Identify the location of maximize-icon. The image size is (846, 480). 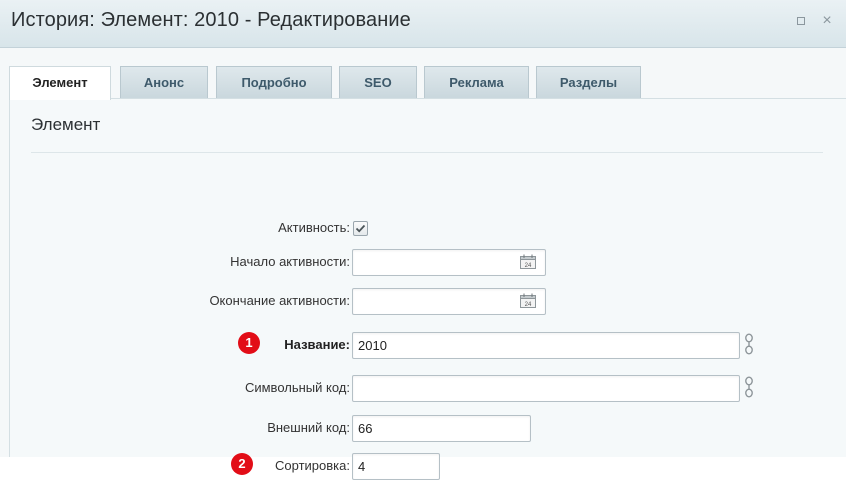
(801, 21).